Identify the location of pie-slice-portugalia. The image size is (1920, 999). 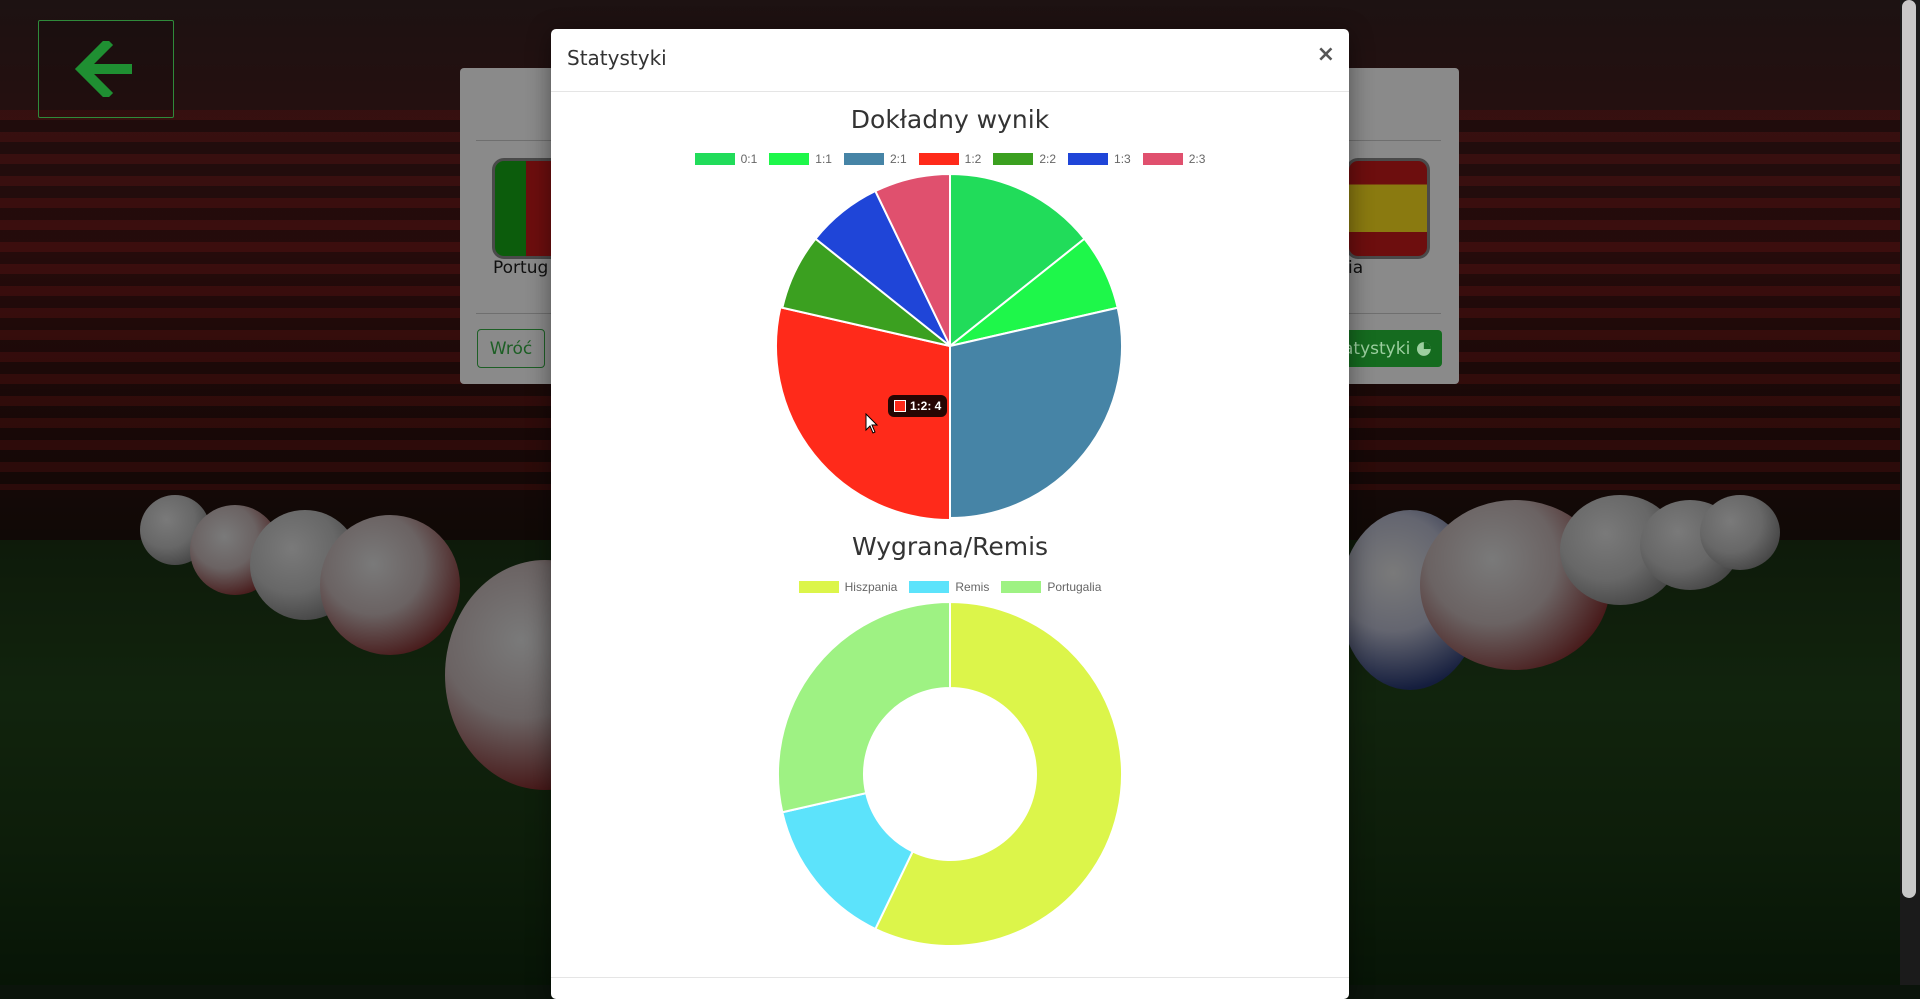
(864, 708).